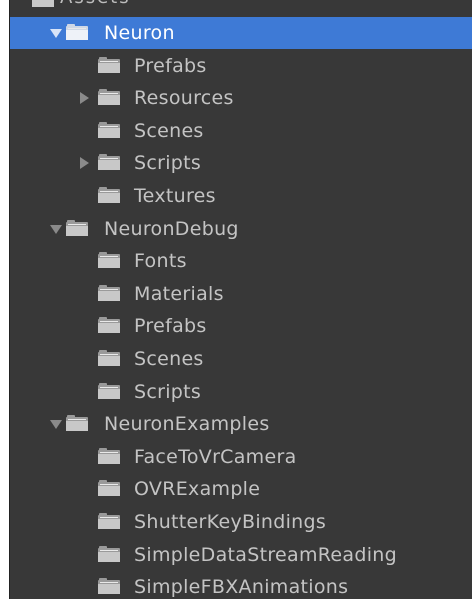 The width and height of the screenshot is (472, 599). I want to click on tree-row-label: Materials, so click(179, 294).